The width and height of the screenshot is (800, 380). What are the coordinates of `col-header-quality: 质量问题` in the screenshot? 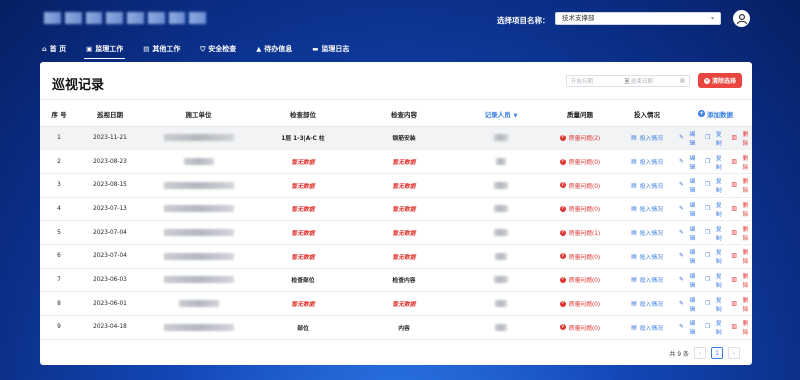 It's located at (580, 114).